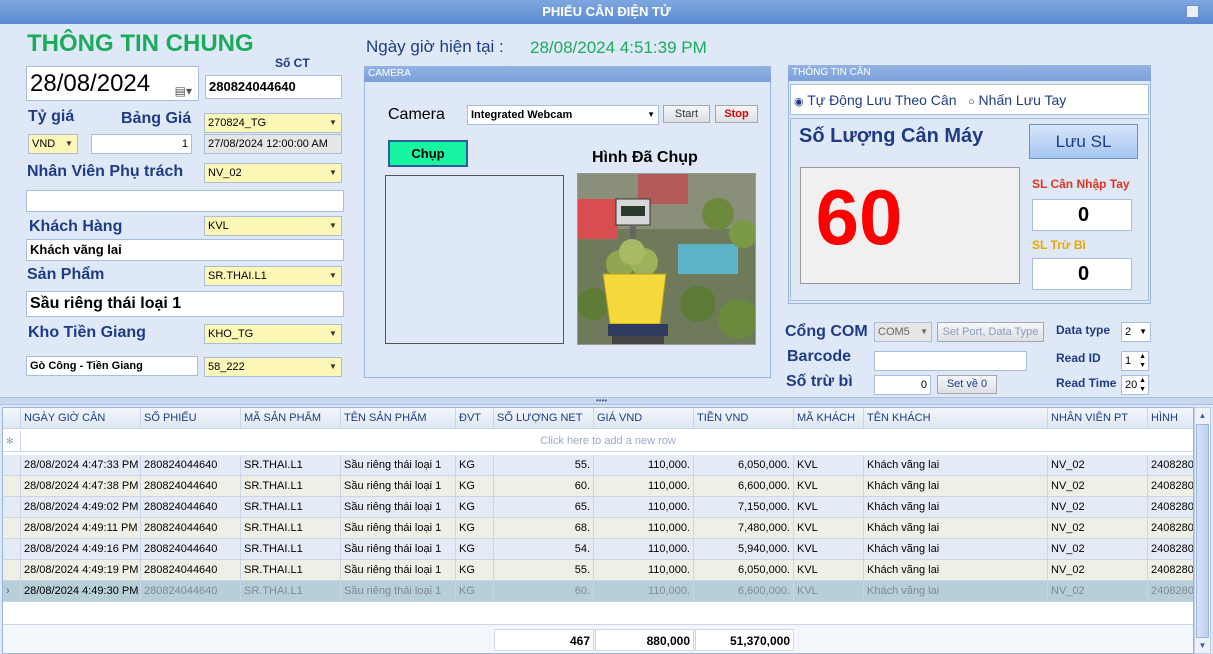 The image size is (1213, 654). Describe the element at coordinates (1202, 415) in the screenshot. I see `scroll-up-icon: ▲` at that location.